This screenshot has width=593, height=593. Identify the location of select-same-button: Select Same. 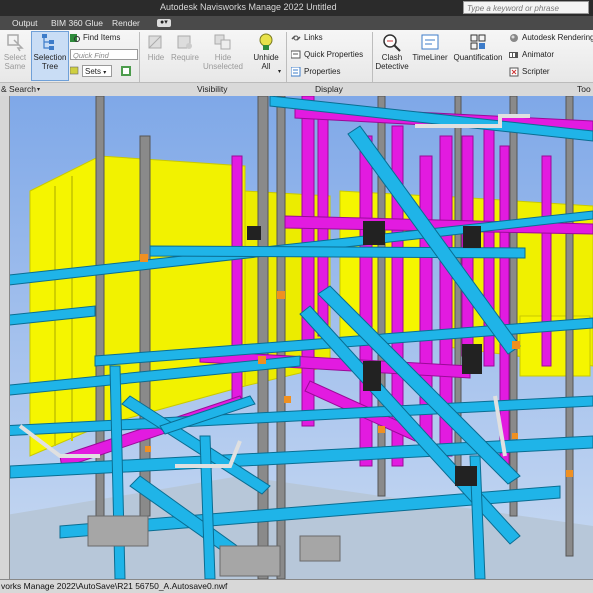
(15, 51).